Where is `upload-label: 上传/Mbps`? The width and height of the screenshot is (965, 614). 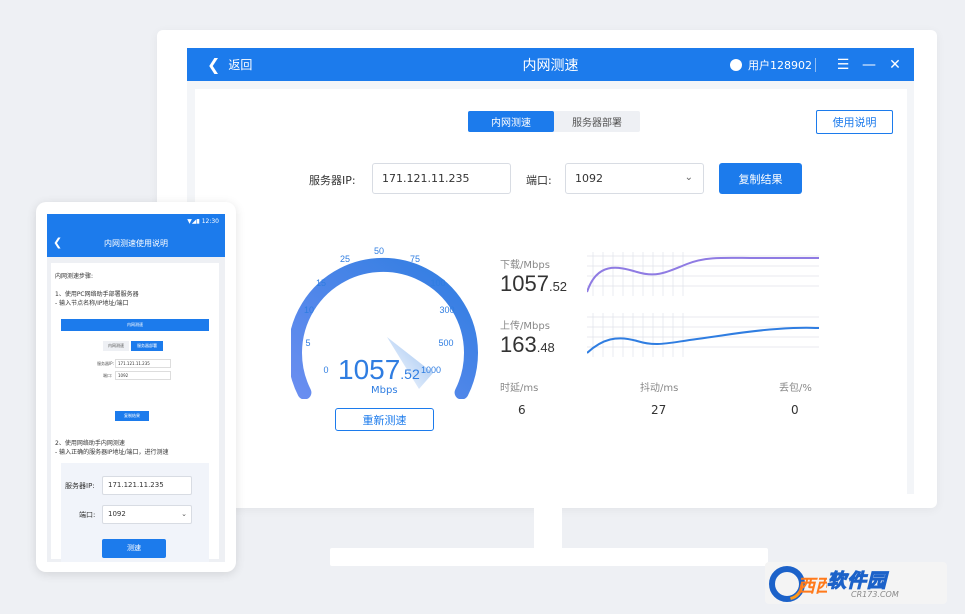 upload-label: 上传/Mbps is located at coordinates (525, 326).